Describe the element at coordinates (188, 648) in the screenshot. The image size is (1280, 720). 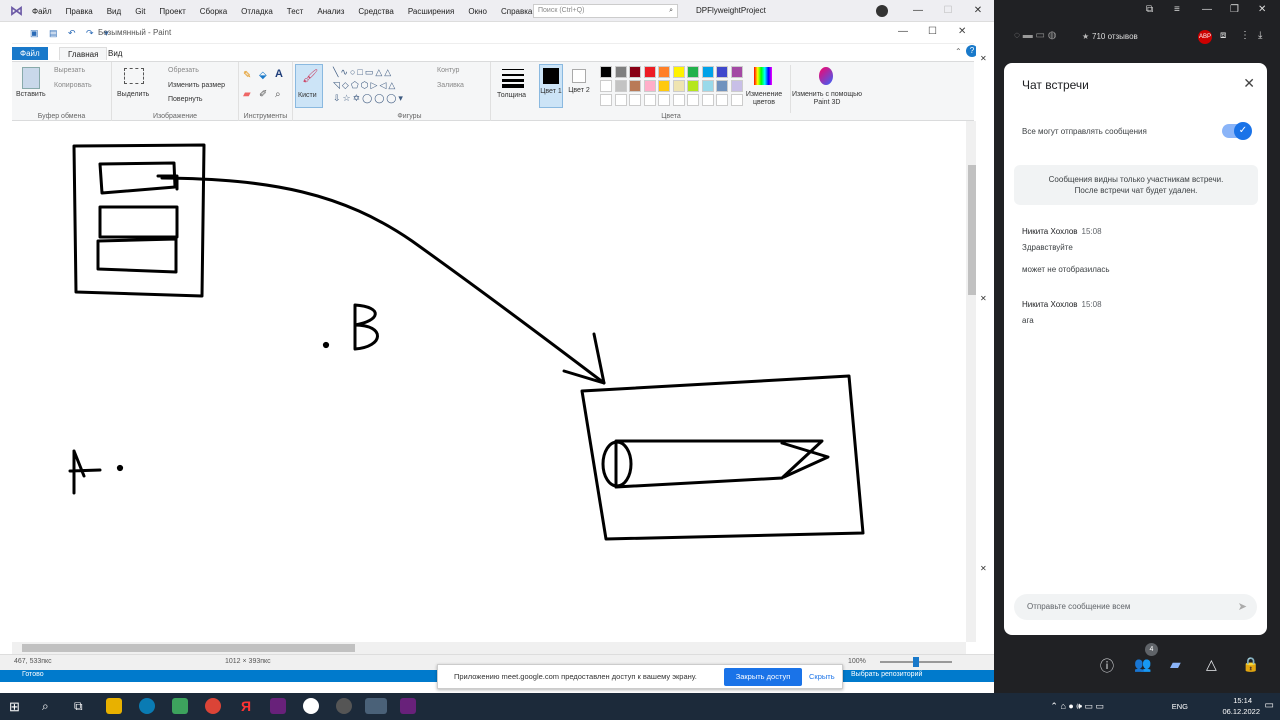
I see `horizontal-scroll-thumb` at that location.